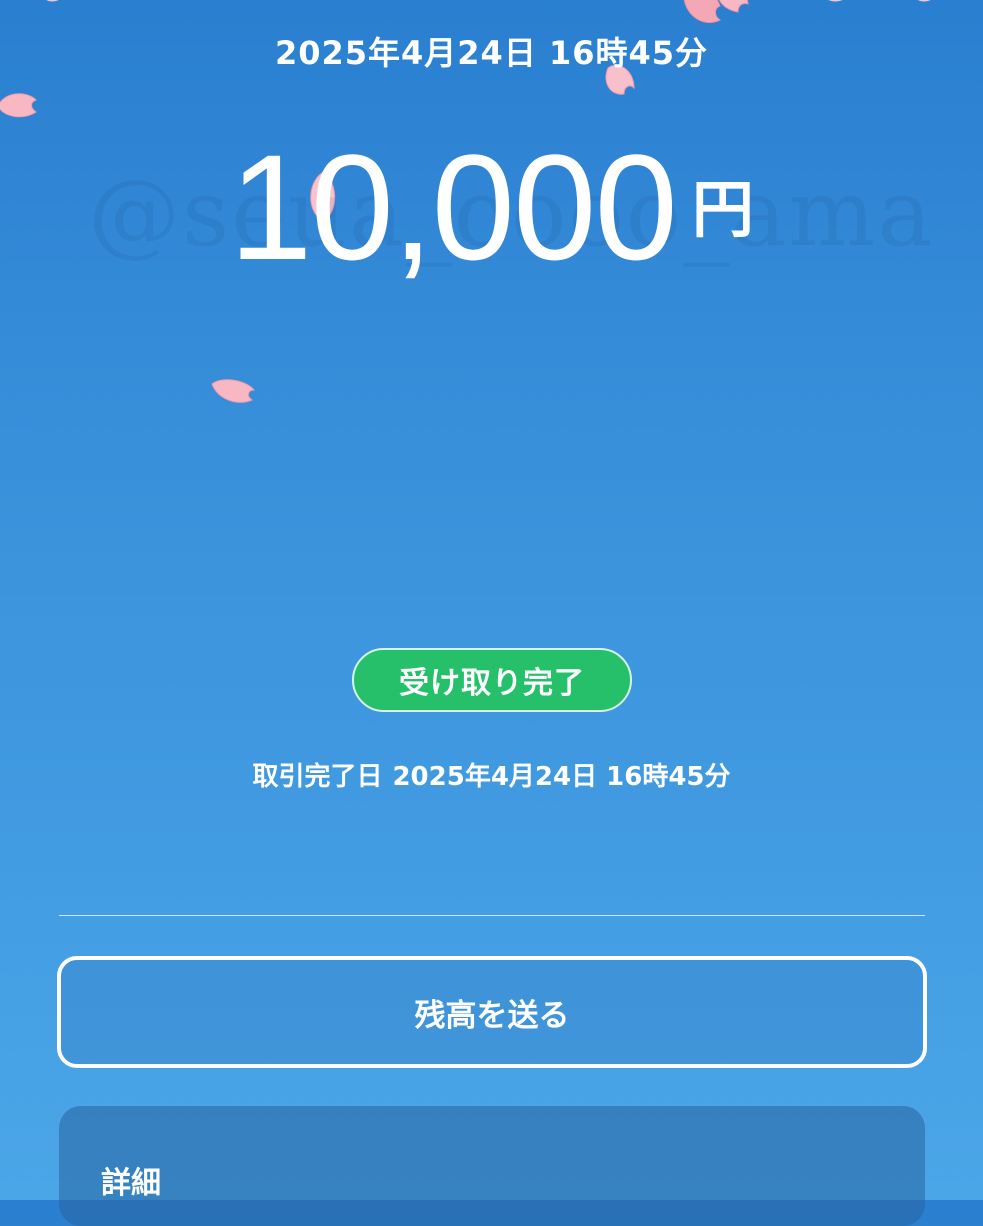  I want to click on completed-date-value: 2025年4月24日 16時45分, so click(561, 777).